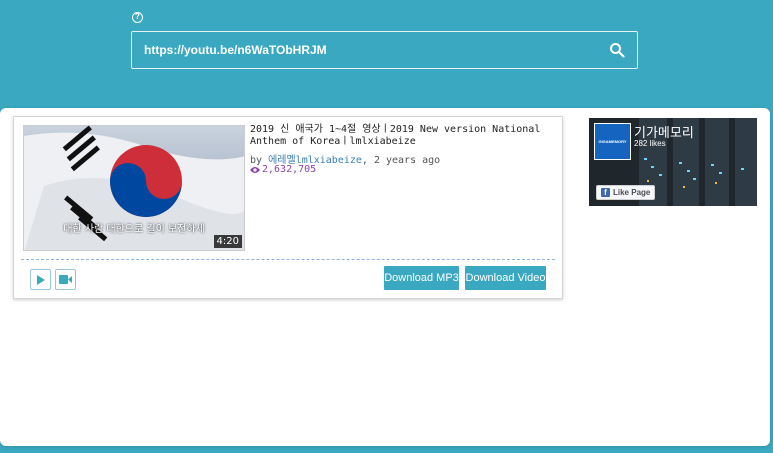 The width and height of the screenshot is (773, 453). Describe the element at coordinates (288, 259) in the screenshot. I see `card-divider` at that location.